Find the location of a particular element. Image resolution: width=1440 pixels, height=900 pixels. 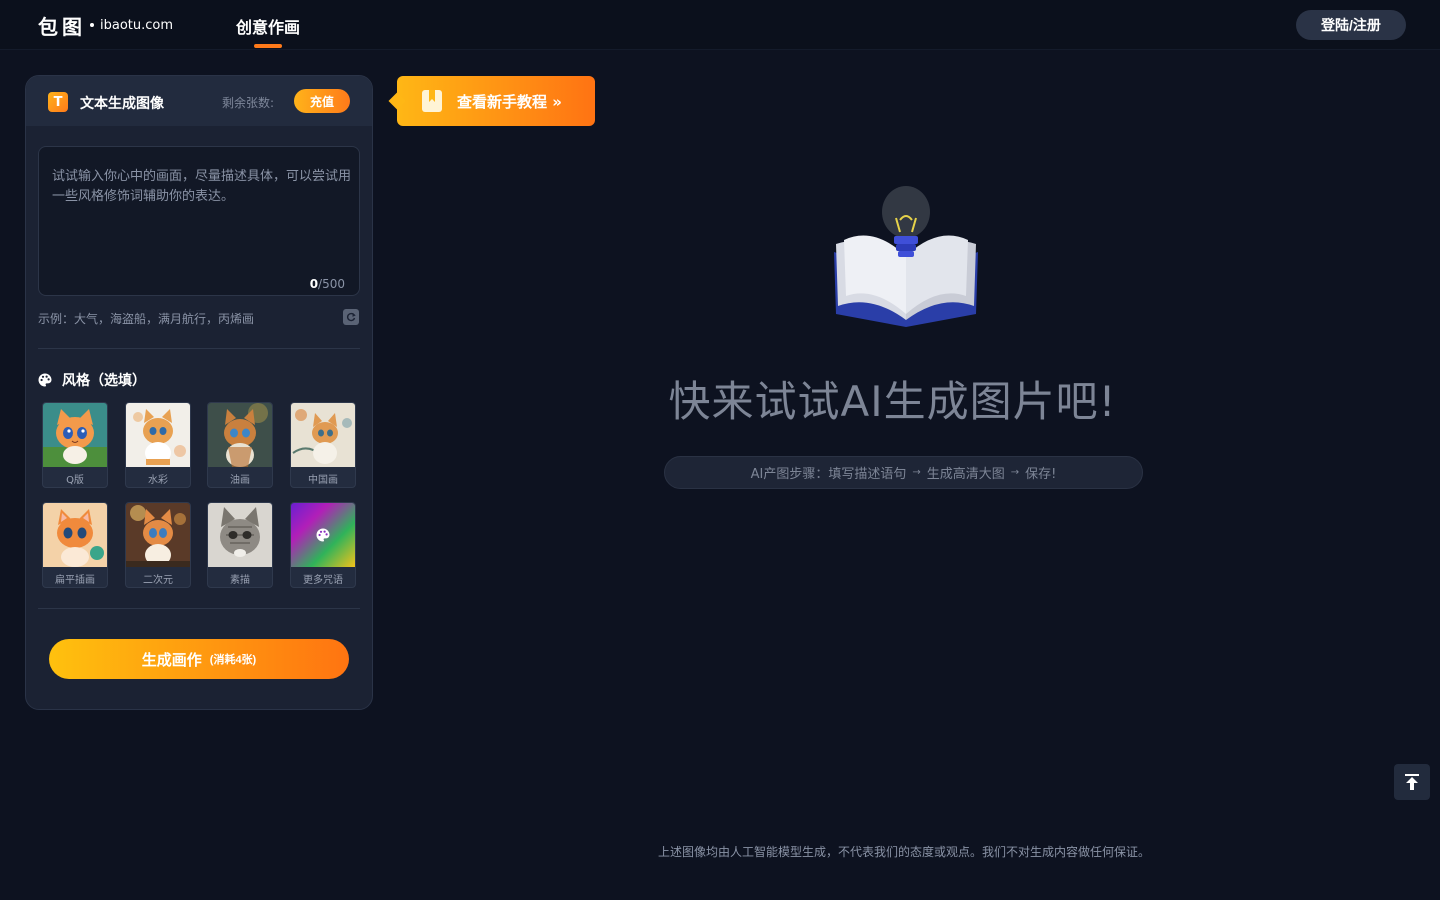

beginner-tutorial-button: 查看新手教程 » is located at coordinates (496, 101).